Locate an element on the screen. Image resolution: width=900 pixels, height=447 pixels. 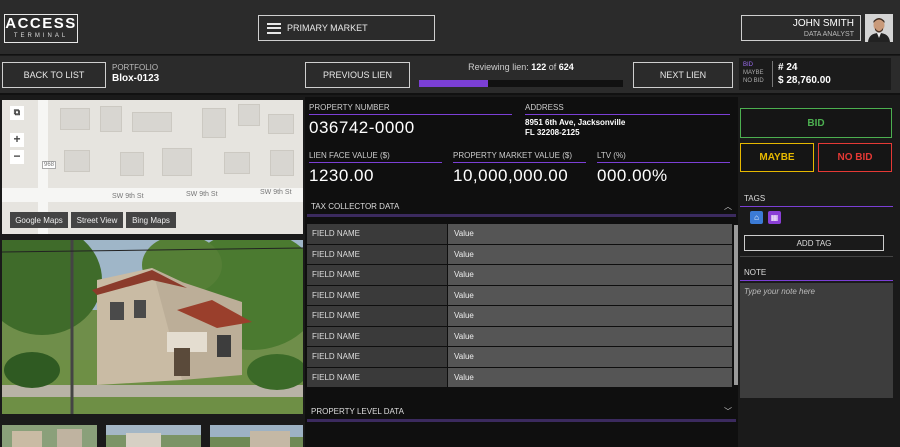
tags-title: TAGS is located at coordinates (816, 200).